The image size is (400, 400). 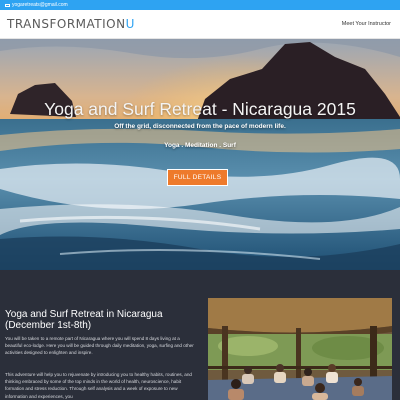 I want to click on top-info-bar: yogaretreats@gmail.com, so click(x=200, y=5).